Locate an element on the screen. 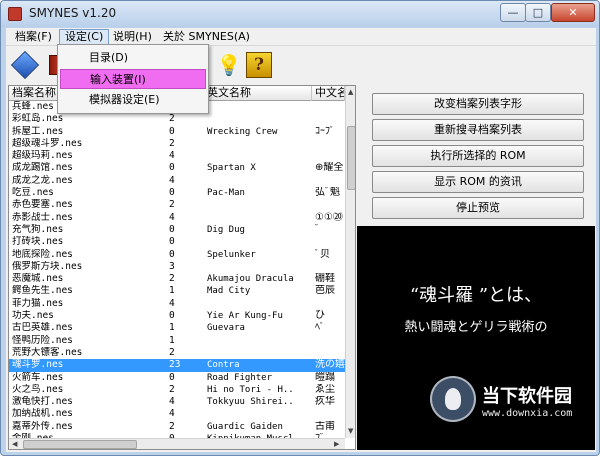  row-english-name: Spartan X is located at coordinates (231, 168).